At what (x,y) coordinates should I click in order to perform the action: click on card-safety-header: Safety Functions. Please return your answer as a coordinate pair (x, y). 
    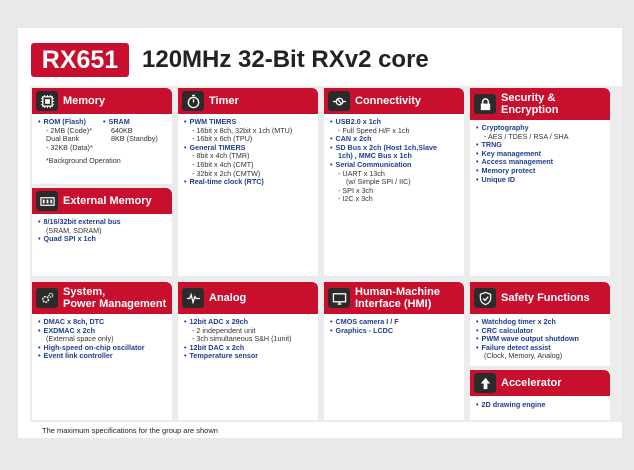
    Looking at the image, I should click on (540, 298).